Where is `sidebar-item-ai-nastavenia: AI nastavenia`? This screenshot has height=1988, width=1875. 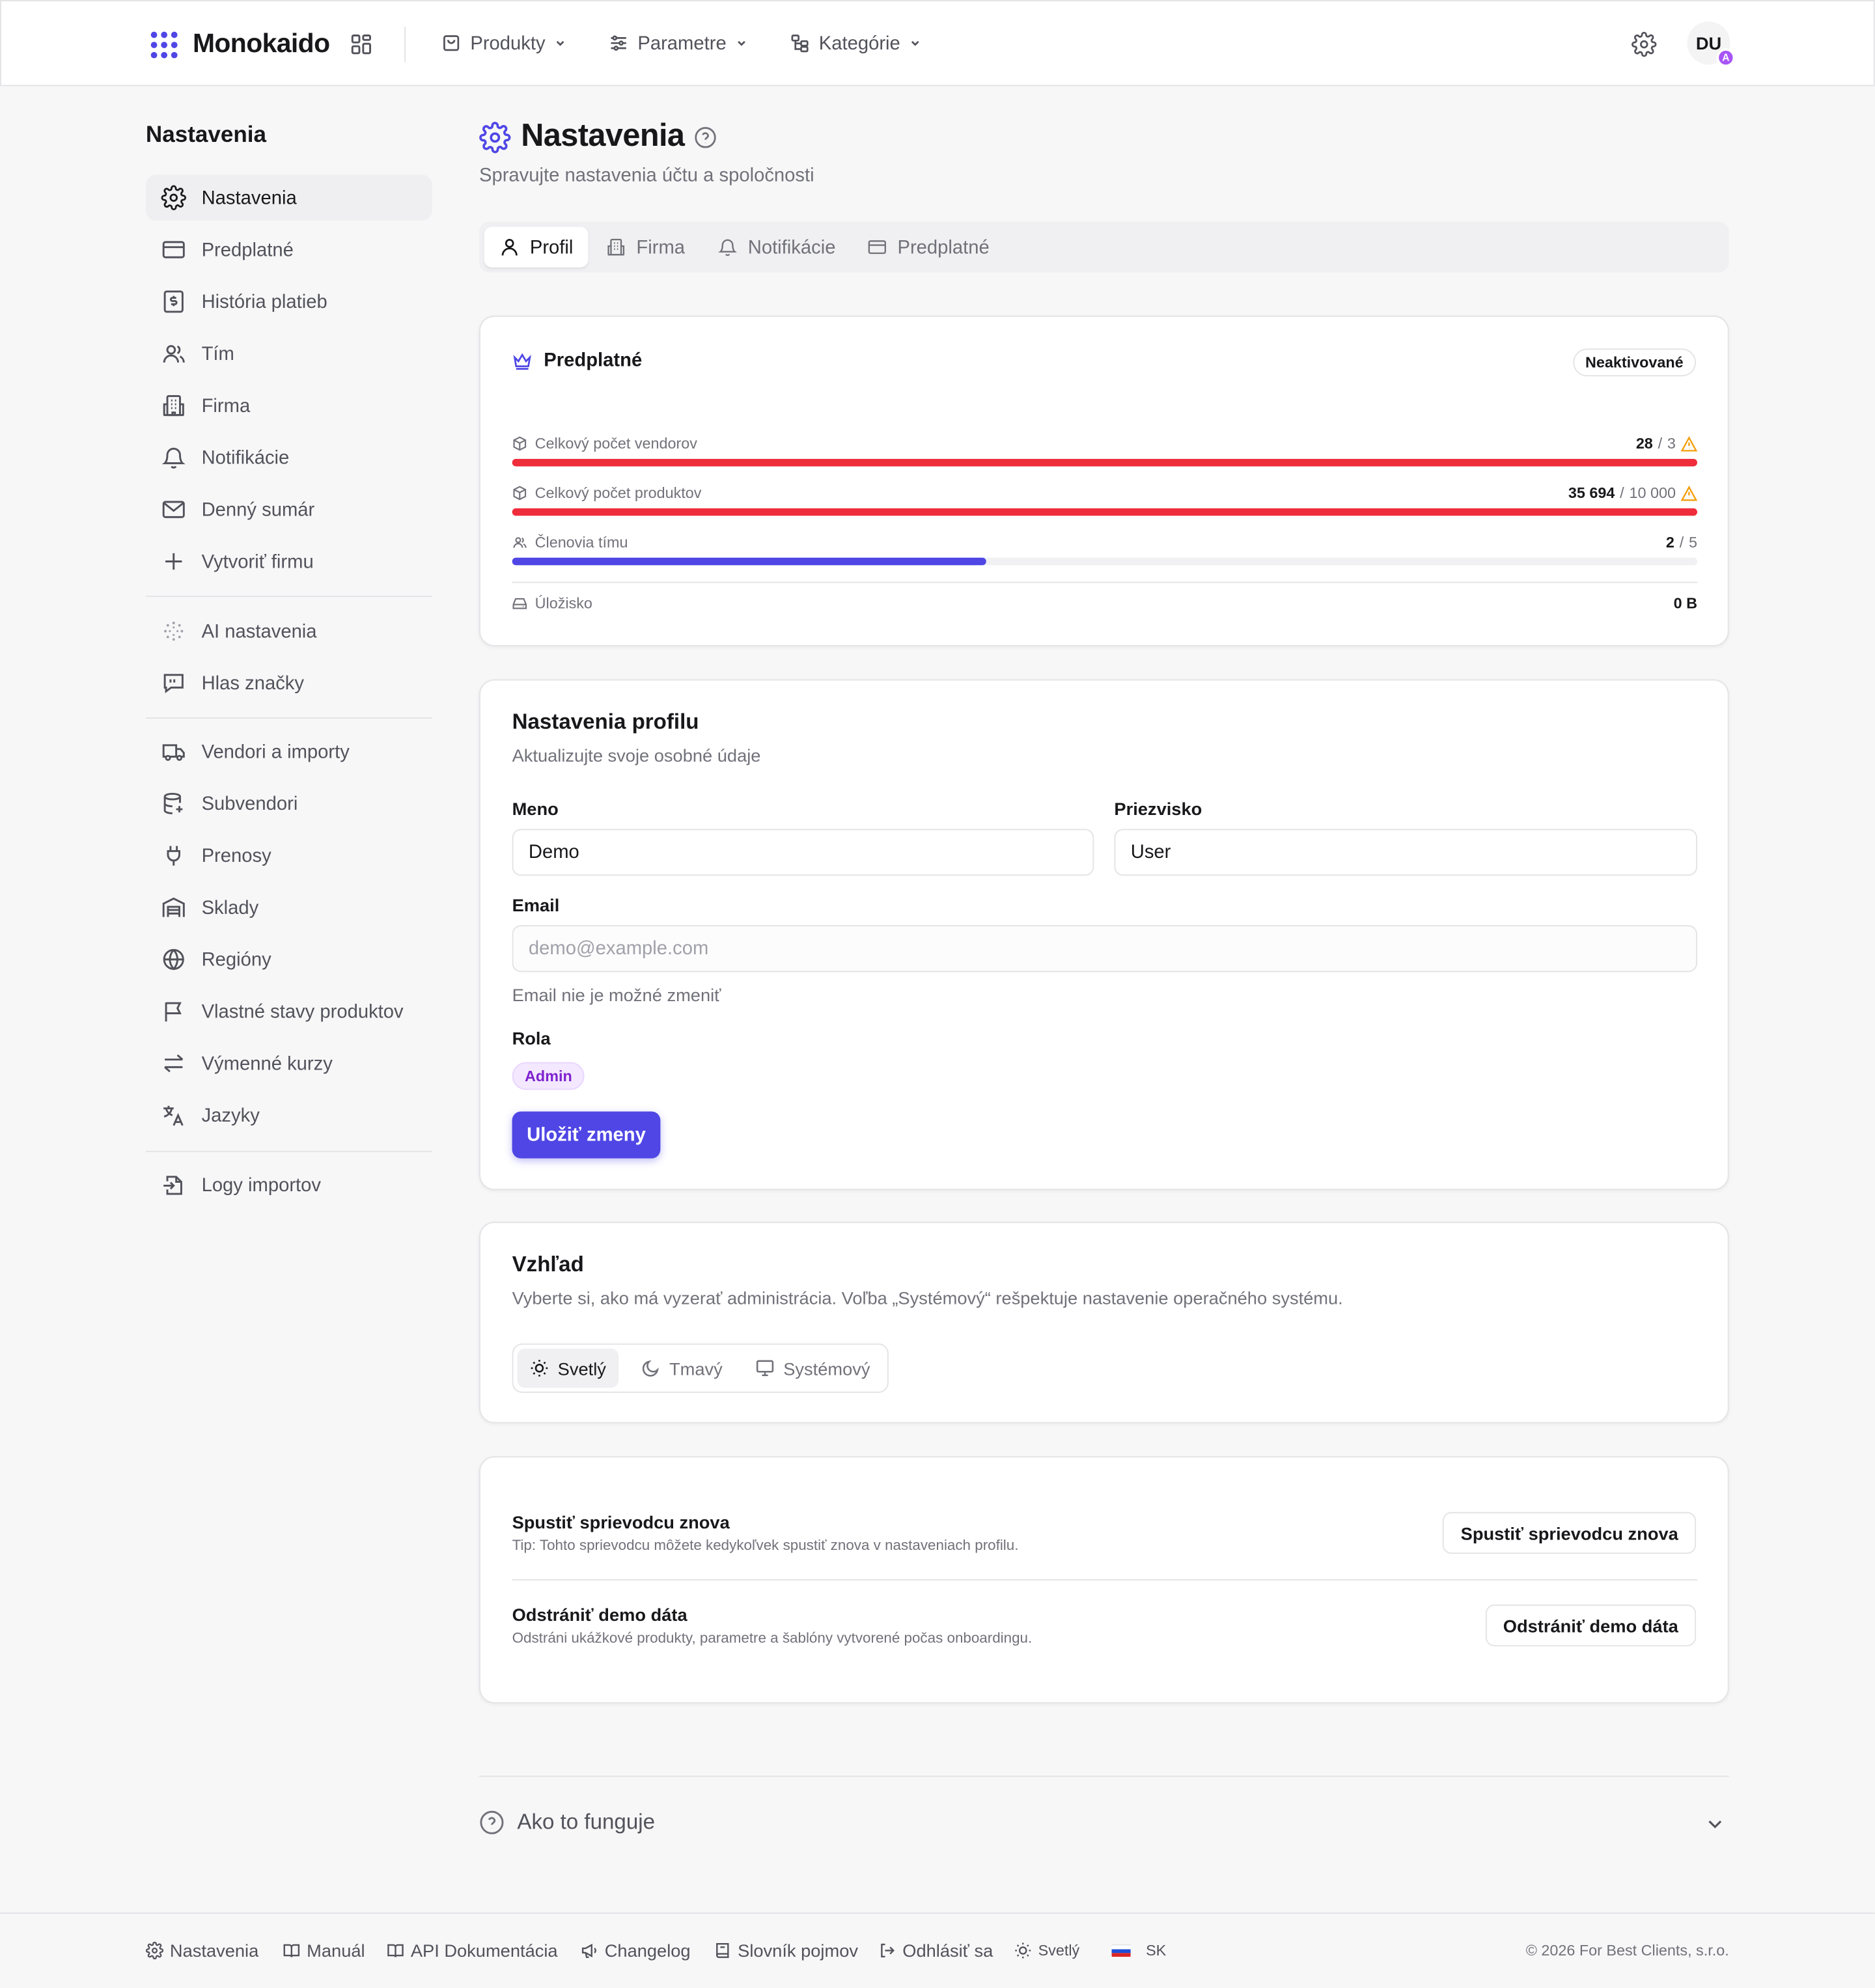
sidebar-item-ai-nastavenia: AI nastavenia is located at coordinates (289, 631).